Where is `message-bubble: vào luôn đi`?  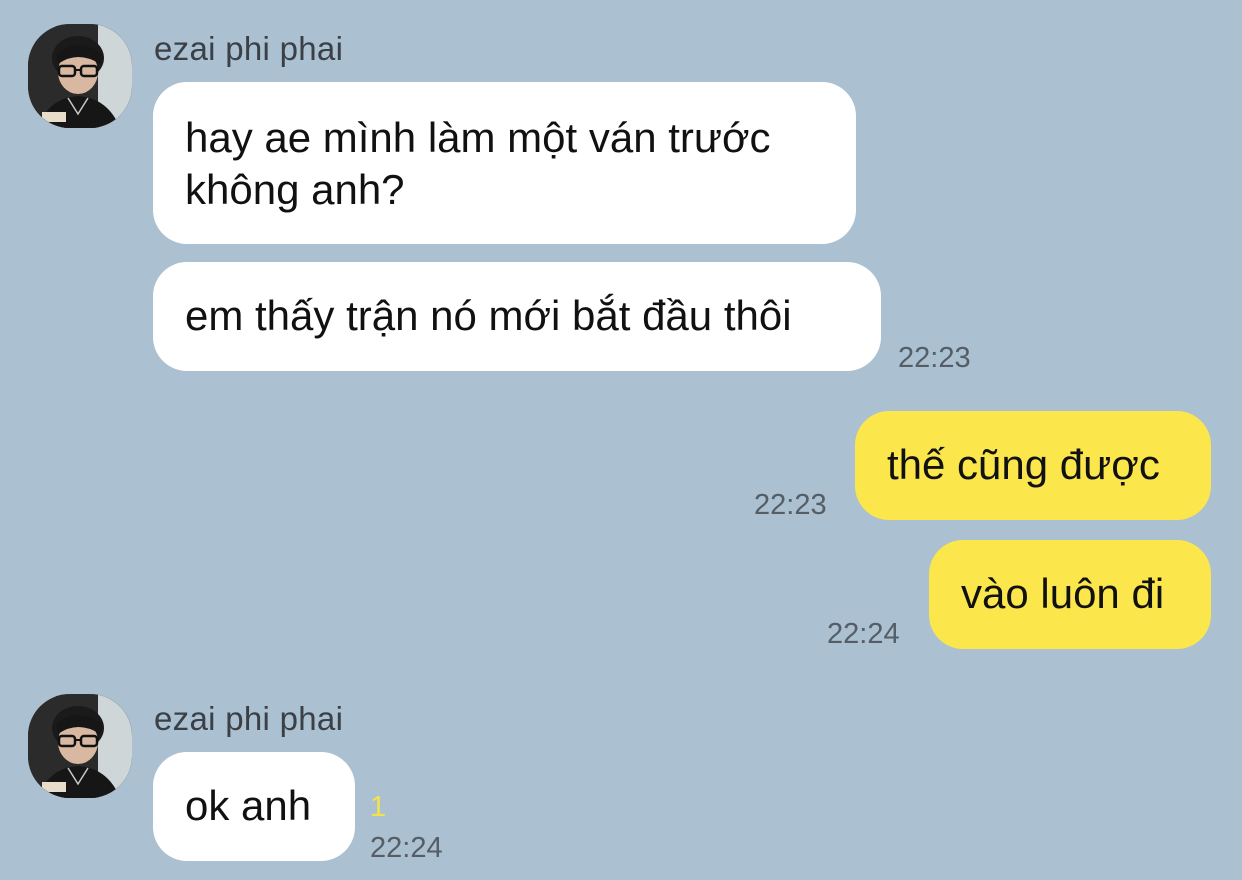 message-bubble: vào luôn đi is located at coordinates (1070, 594).